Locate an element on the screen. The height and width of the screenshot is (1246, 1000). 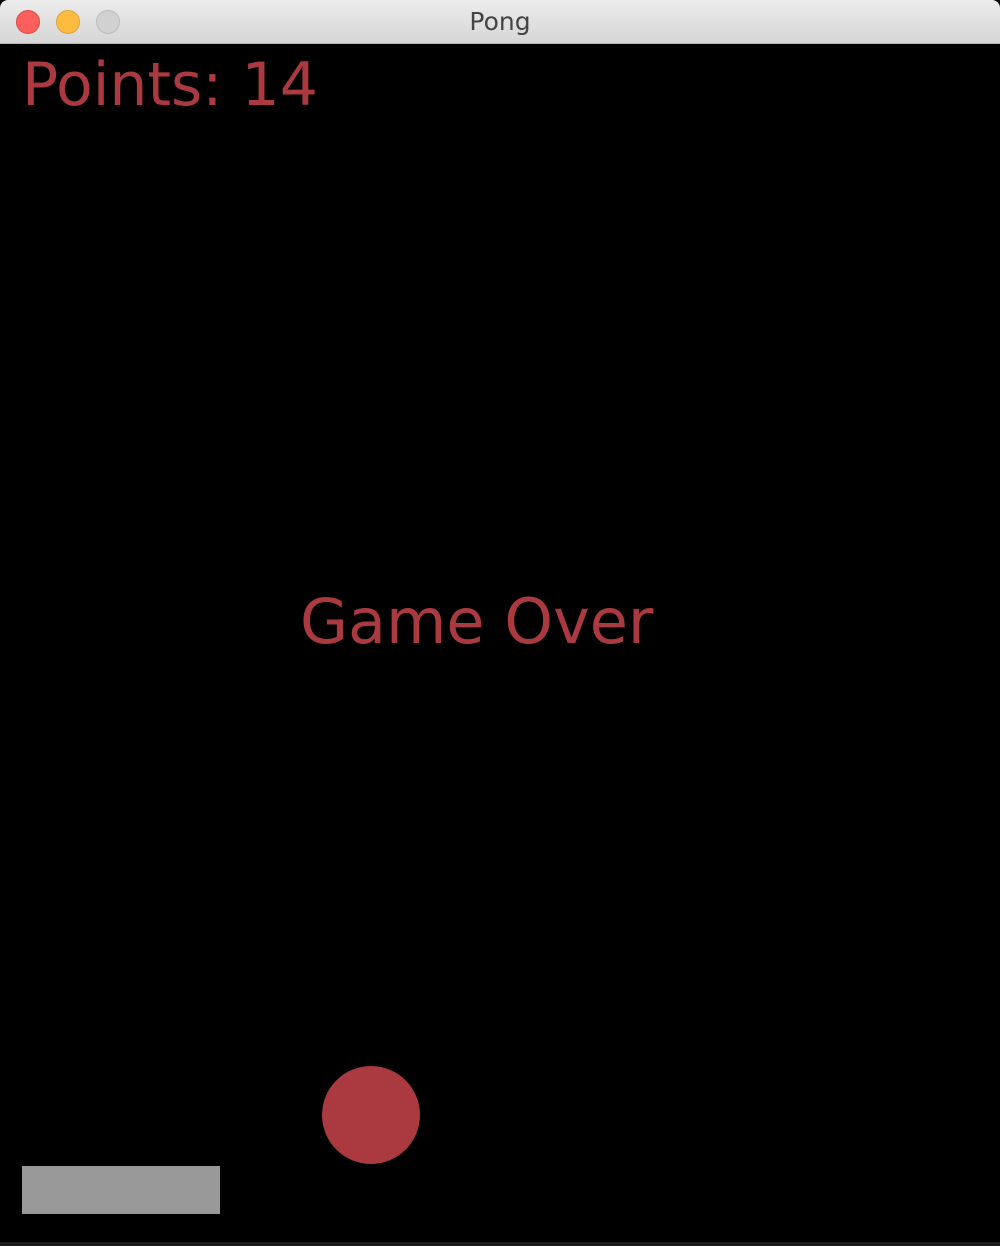
window-title: Pong is located at coordinates (500, 21).